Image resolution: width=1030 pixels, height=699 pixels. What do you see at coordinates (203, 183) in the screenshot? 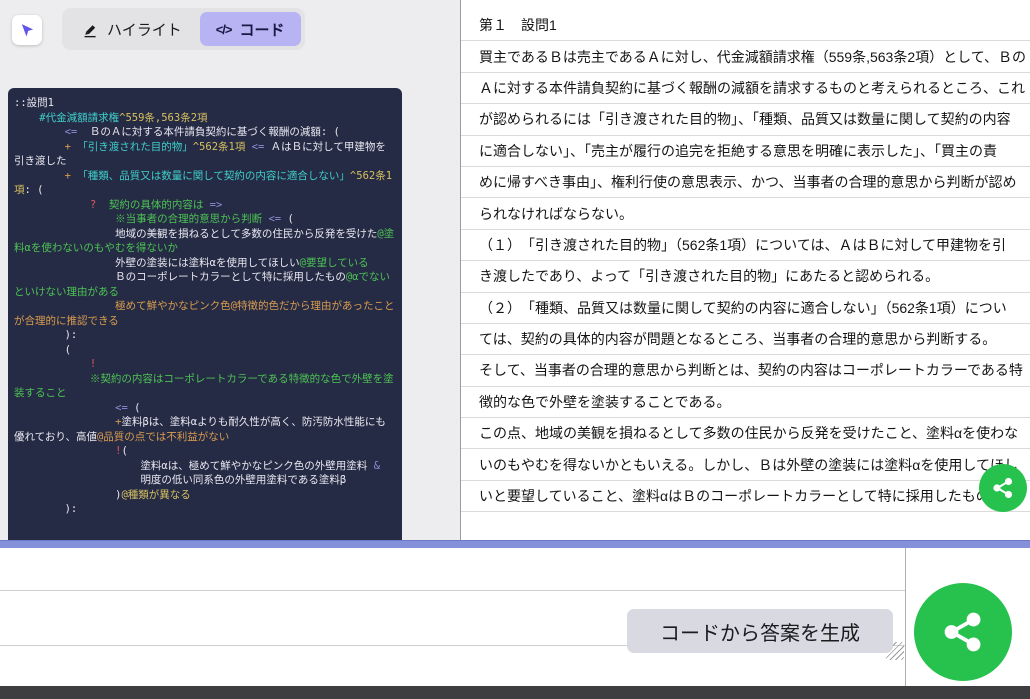
I see `code-line: + 「種類、品質又は数量に関して契約の内容に適合しない」^562条1項: (` at bounding box center [203, 183].